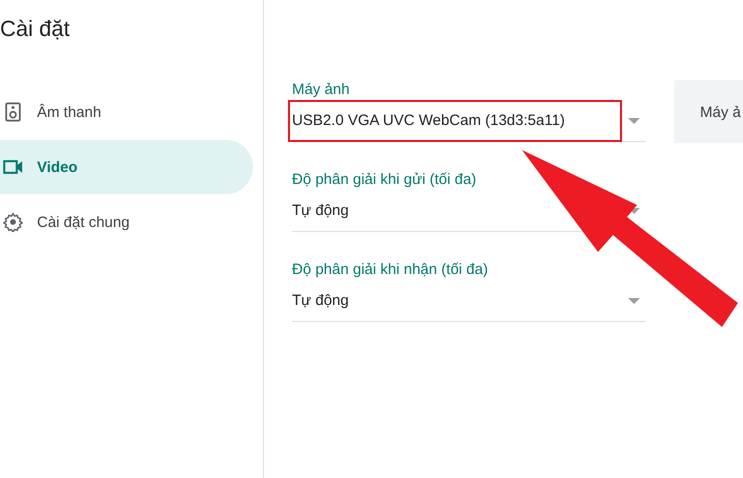 The image size is (743, 478). What do you see at coordinates (126, 167) in the screenshot?
I see `sidebar-item: Video` at bounding box center [126, 167].